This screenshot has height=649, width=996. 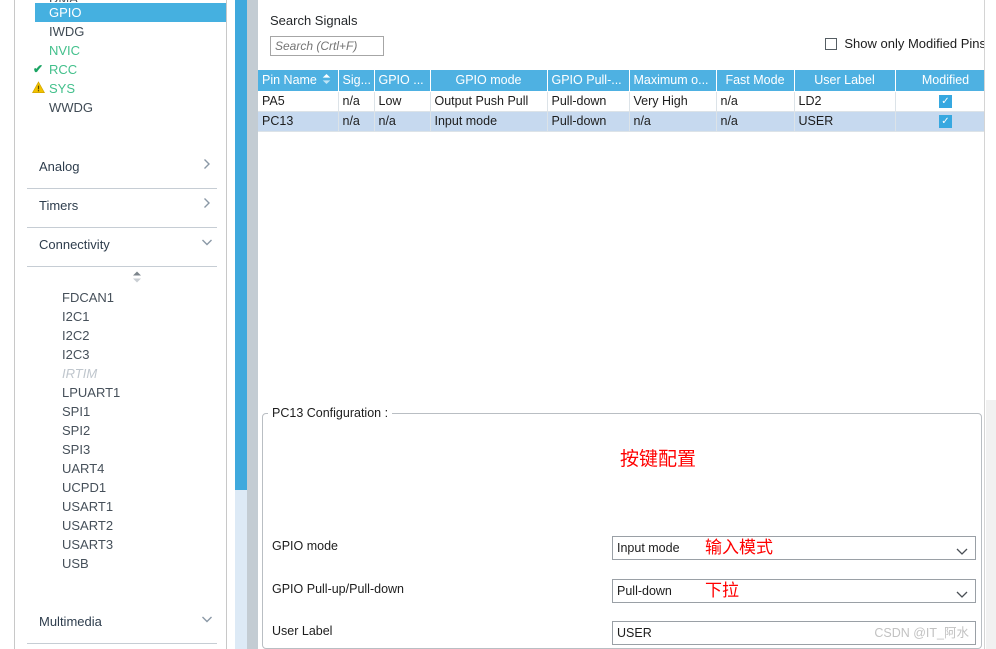 What do you see at coordinates (326, 80) in the screenshot?
I see `sort-ascending-icon` at bounding box center [326, 80].